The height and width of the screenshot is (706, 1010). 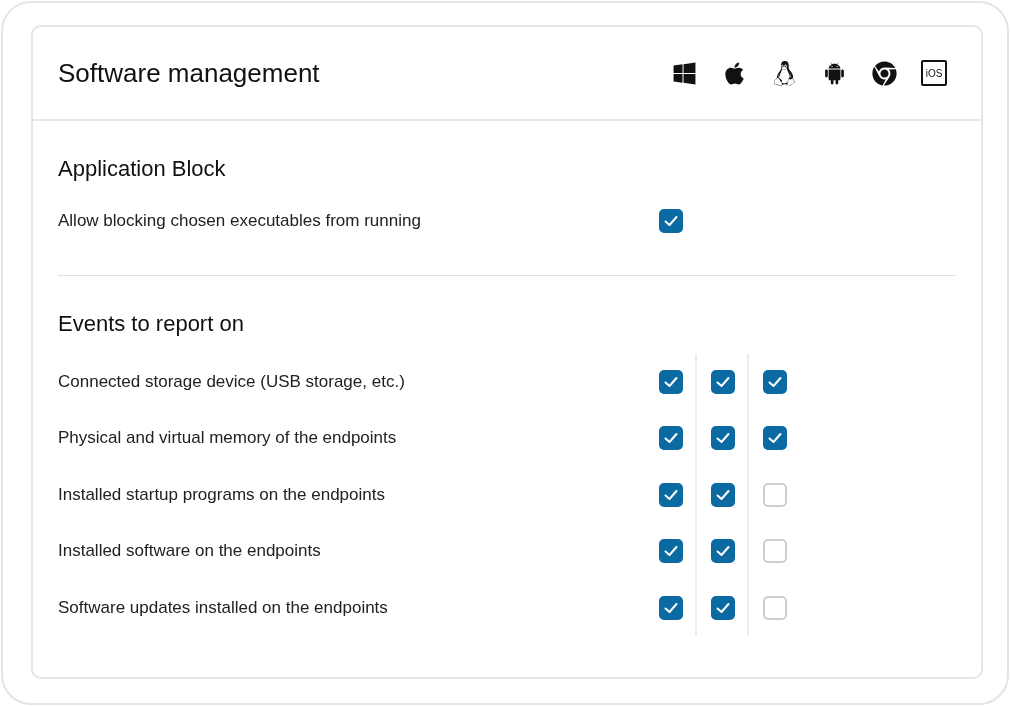 I want to click on chrome-icon, so click(x=884, y=73).